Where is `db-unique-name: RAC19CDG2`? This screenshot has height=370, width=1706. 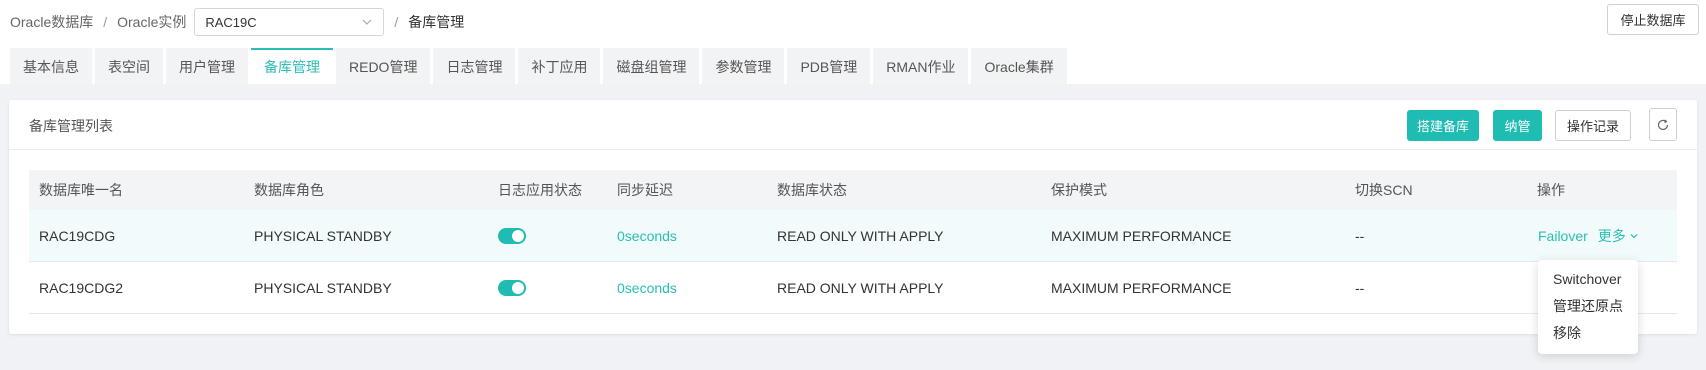
db-unique-name: RAC19CDG2 is located at coordinates (81, 287).